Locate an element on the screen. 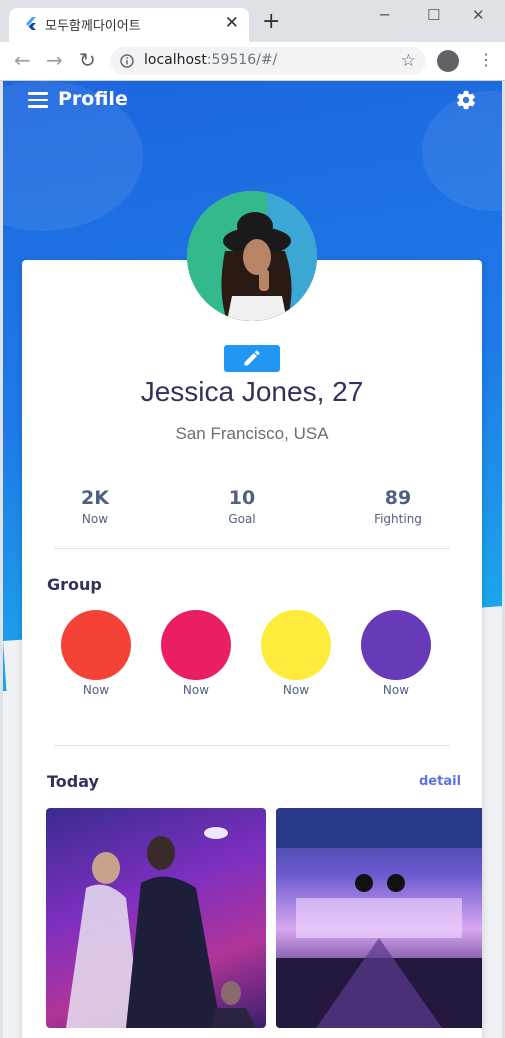  neon-hall-image is located at coordinates (379, 918).